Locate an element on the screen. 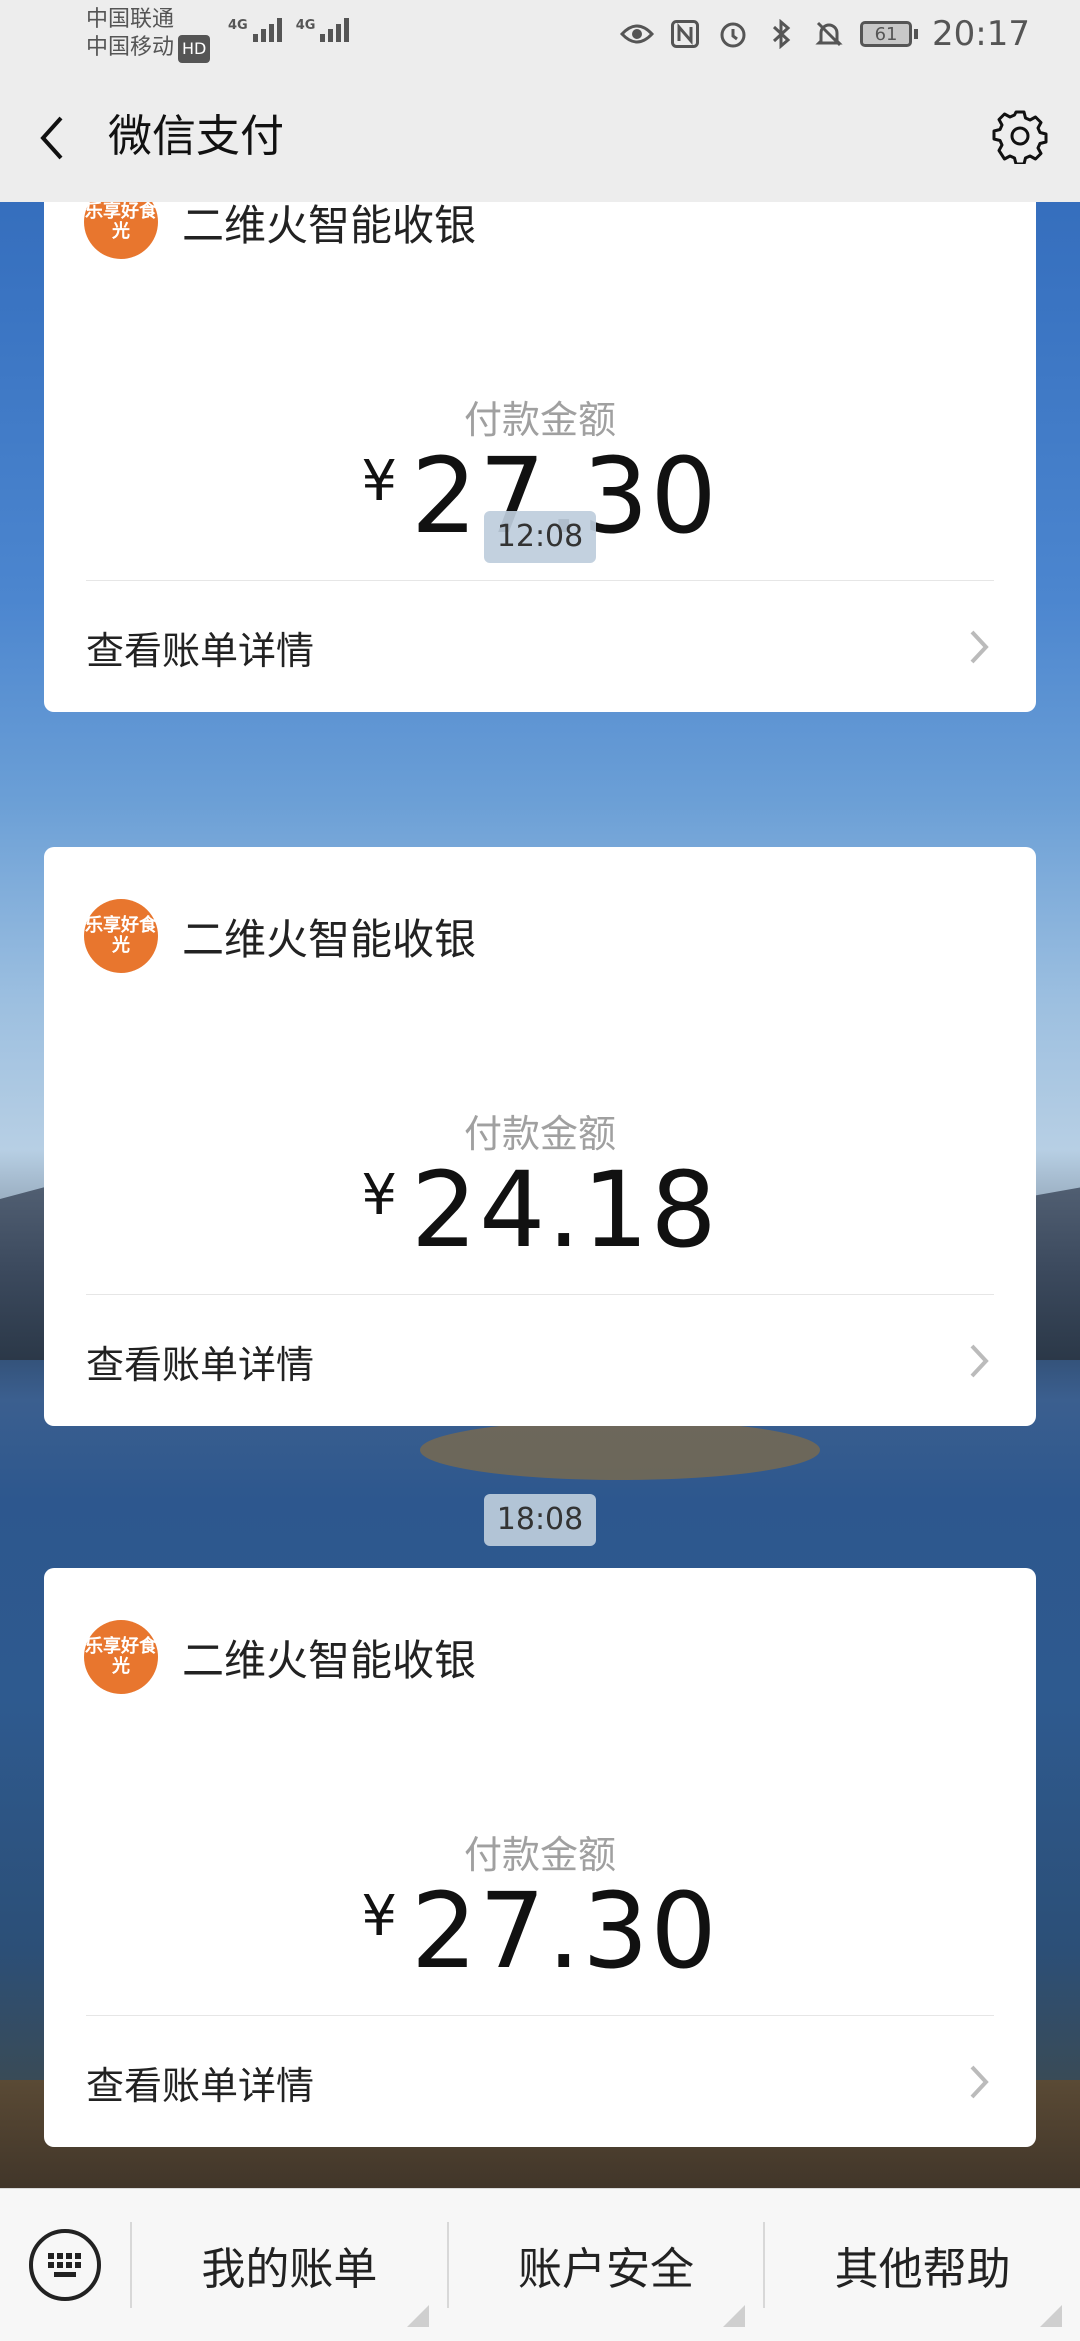  status-time: 20:17 is located at coordinates (981, 34).